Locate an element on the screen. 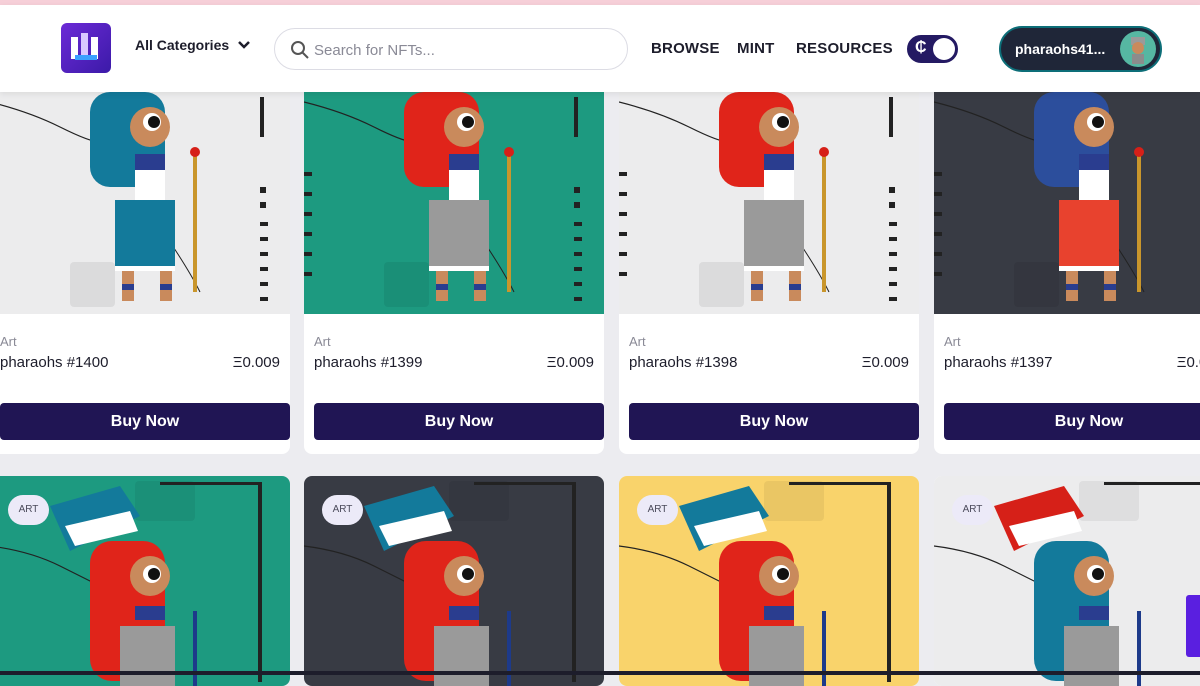  nft-name: pharaohs #1399 is located at coordinates (368, 362).